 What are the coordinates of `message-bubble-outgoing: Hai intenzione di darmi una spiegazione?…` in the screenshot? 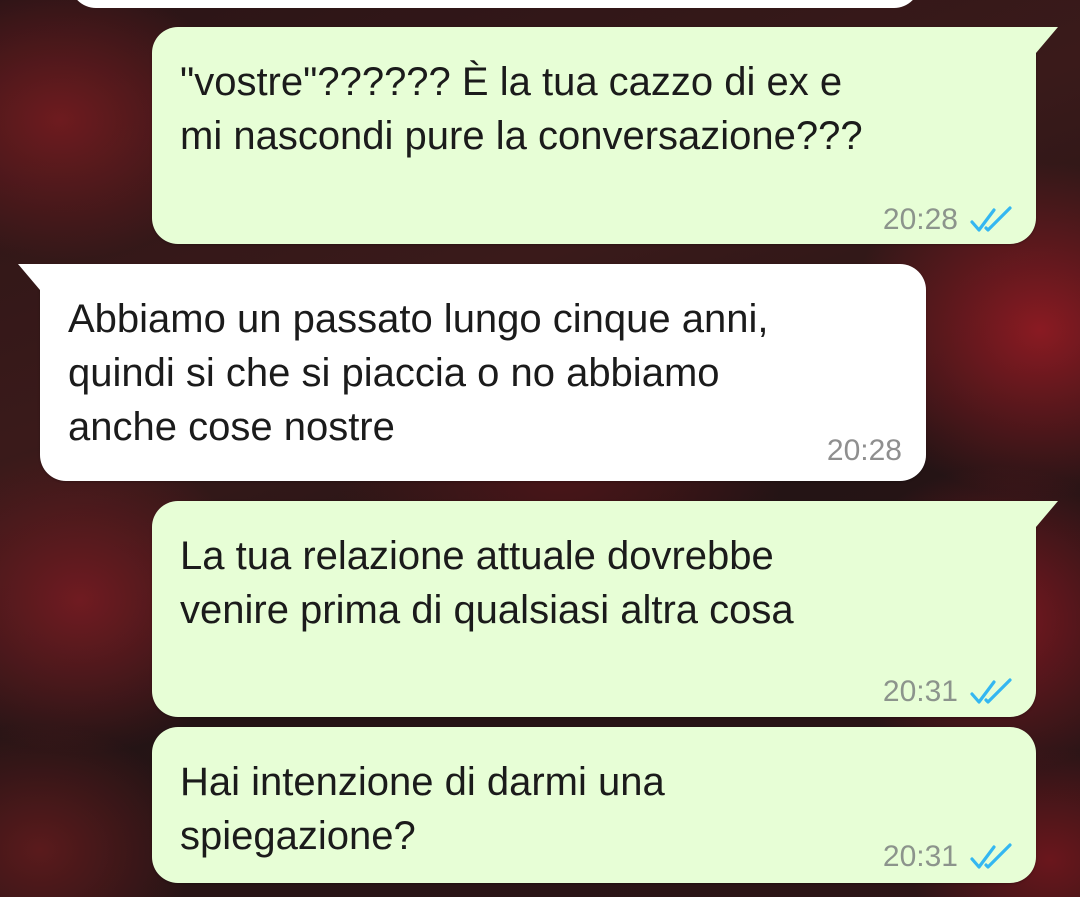 It's located at (594, 805).